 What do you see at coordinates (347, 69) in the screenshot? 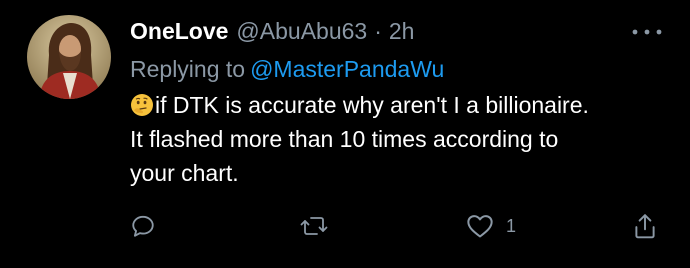
I see `replying-to-mention: @MasterPandaWu` at bounding box center [347, 69].